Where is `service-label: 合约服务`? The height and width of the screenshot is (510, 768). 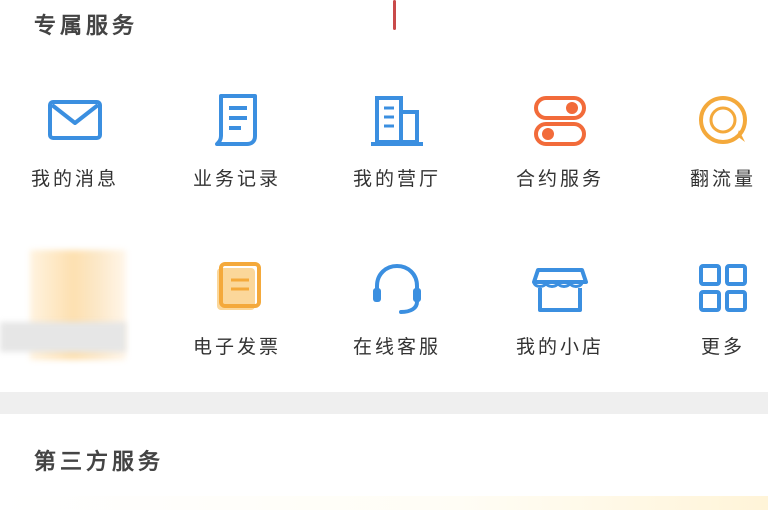
service-label: 合约服务 is located at coordinates (559, 179).